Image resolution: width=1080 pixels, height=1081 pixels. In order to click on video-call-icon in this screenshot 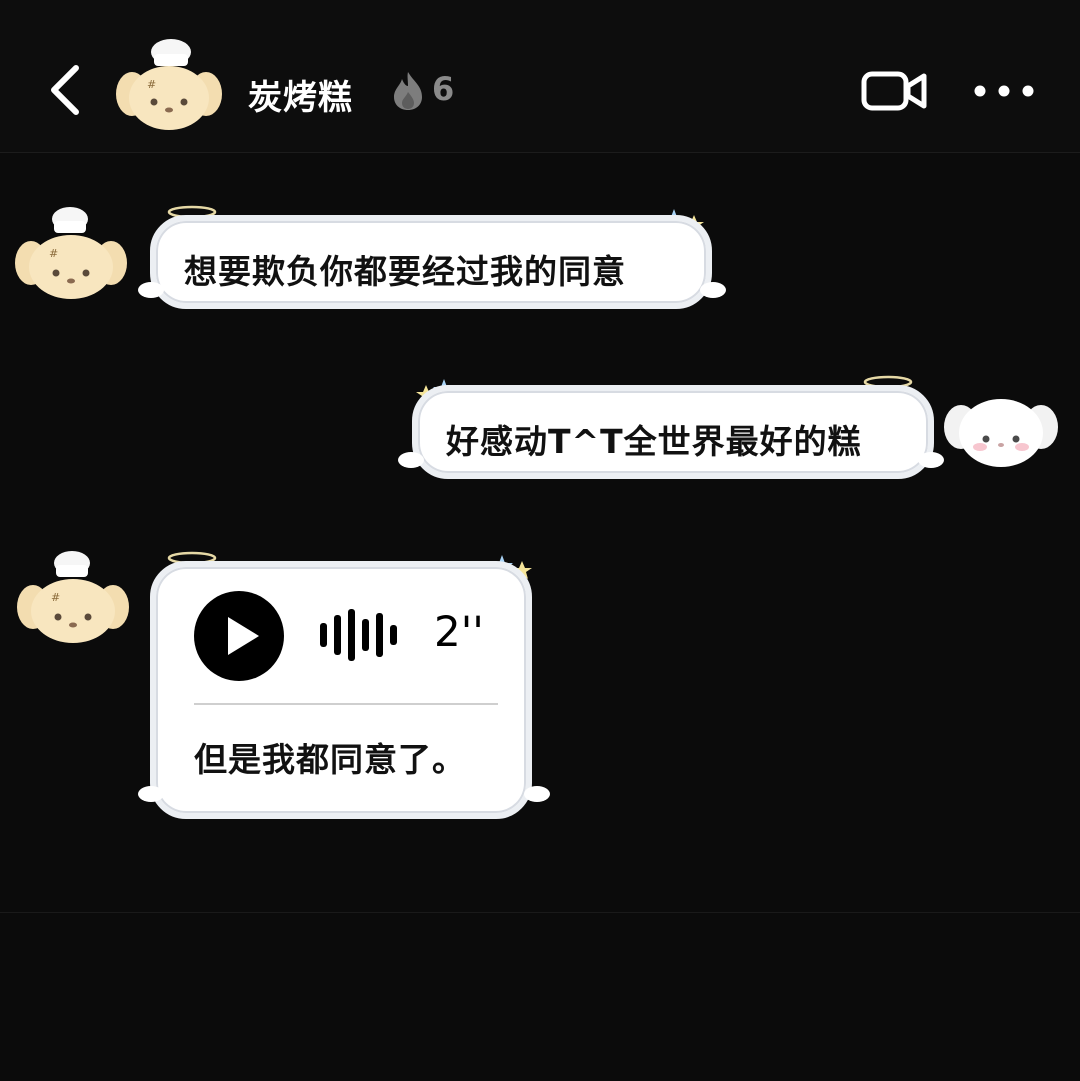, I will do `click(894, 91)`.